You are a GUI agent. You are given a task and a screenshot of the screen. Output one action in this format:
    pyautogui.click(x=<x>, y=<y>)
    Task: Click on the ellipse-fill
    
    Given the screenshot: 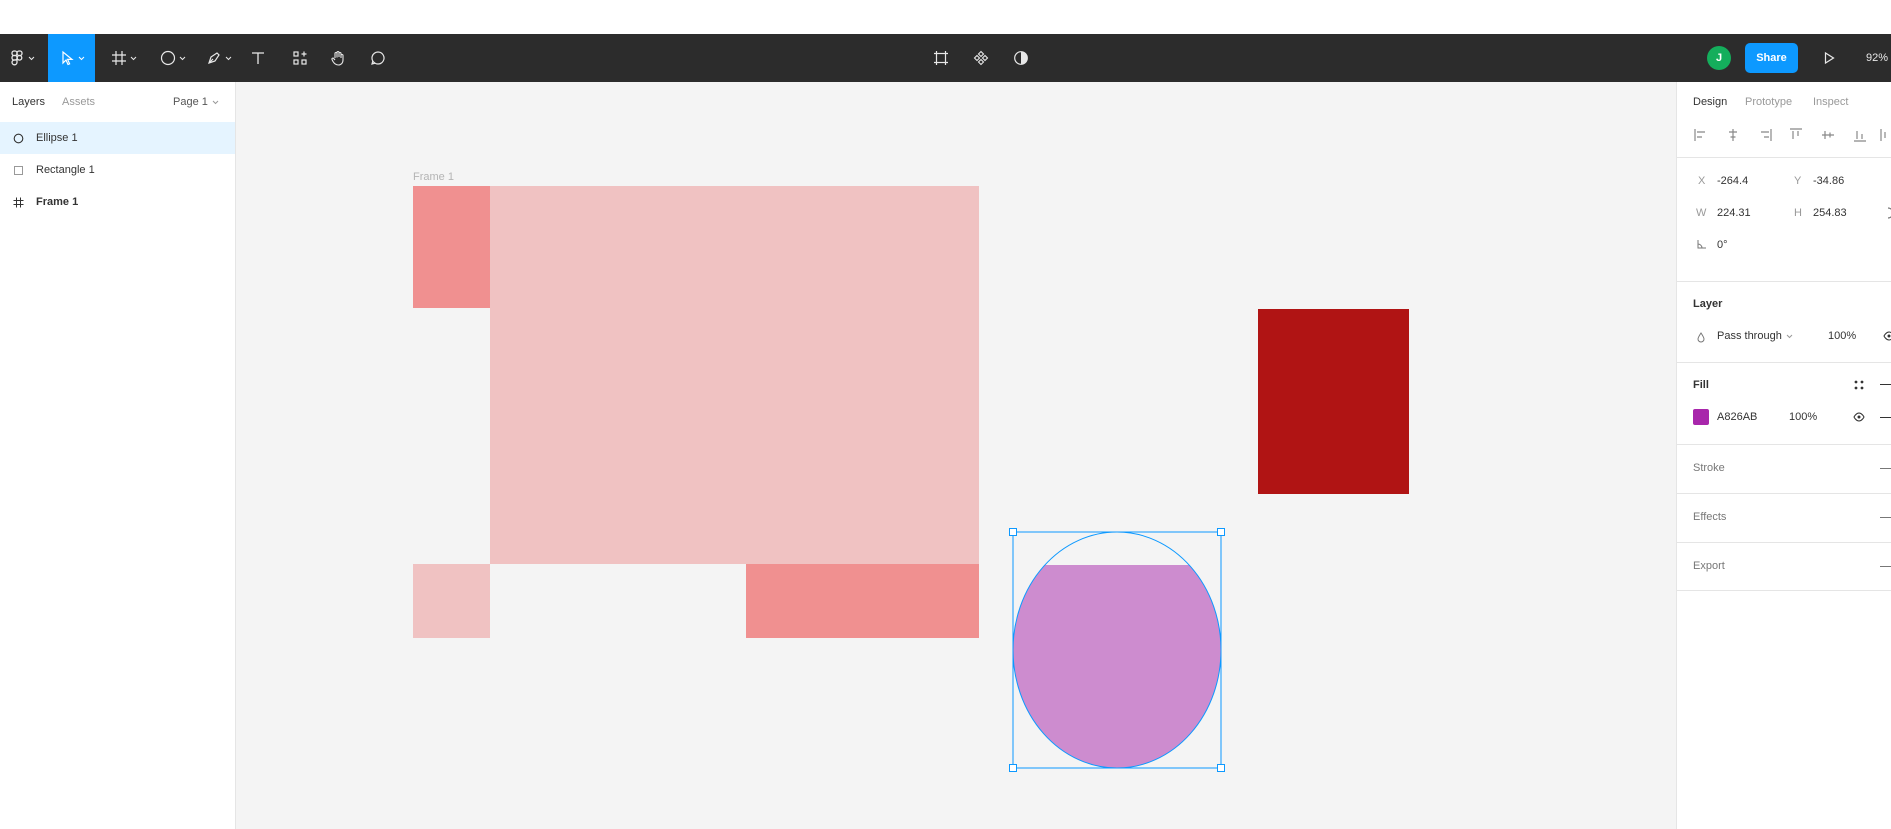 What is the action you would take?
    pyautogui.click(x=1117, y=666)
    